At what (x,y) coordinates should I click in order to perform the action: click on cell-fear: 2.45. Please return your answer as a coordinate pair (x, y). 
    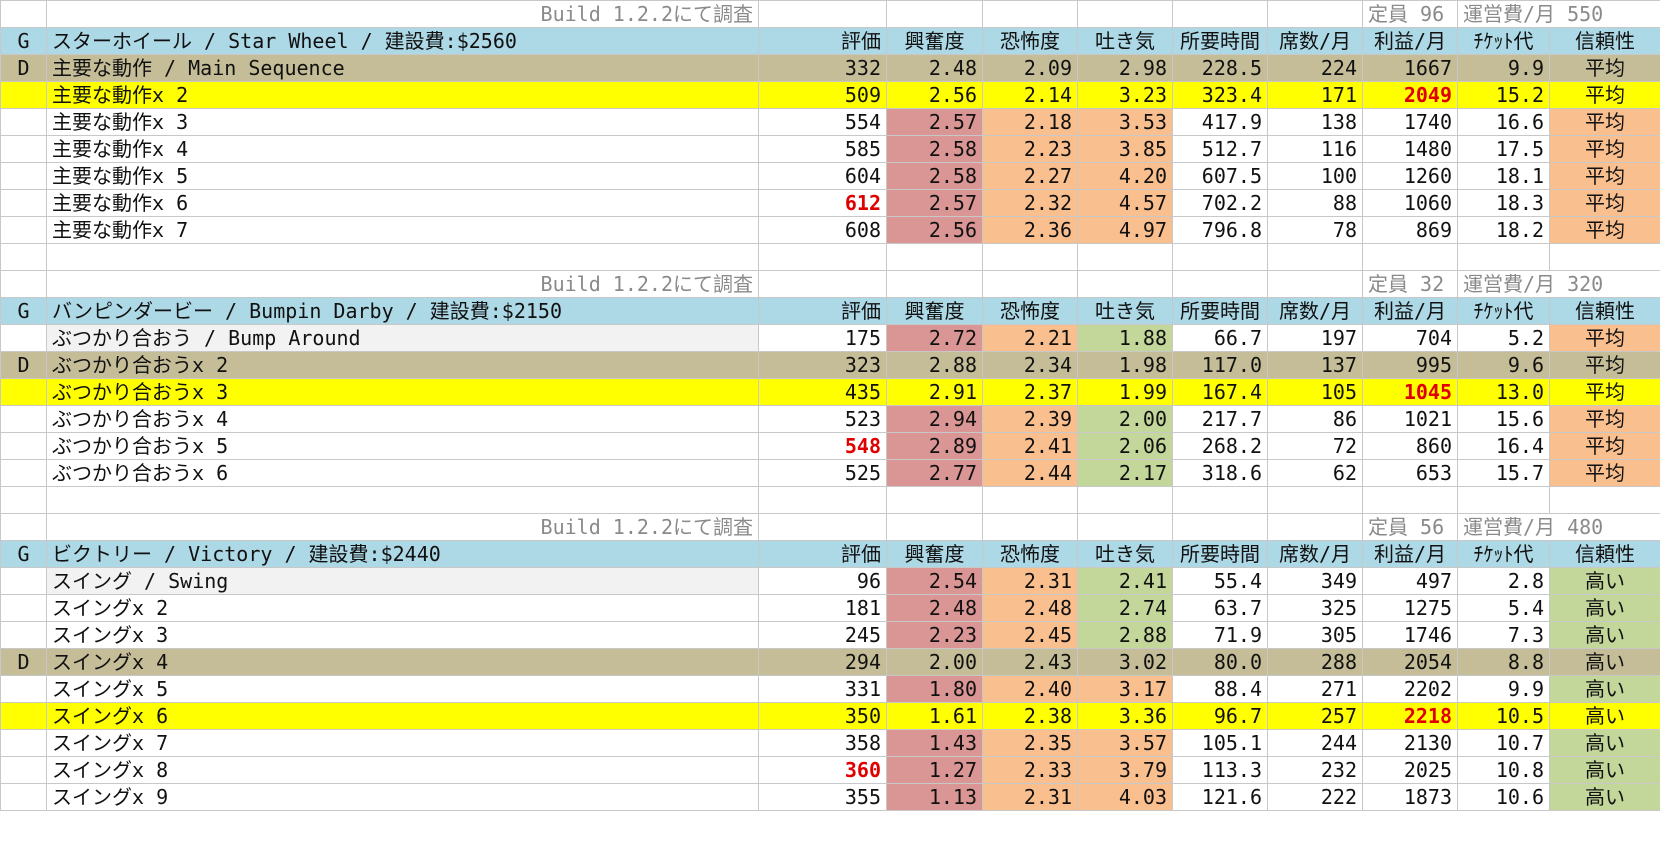
    Looking at the image, I should click on (1030, 634).